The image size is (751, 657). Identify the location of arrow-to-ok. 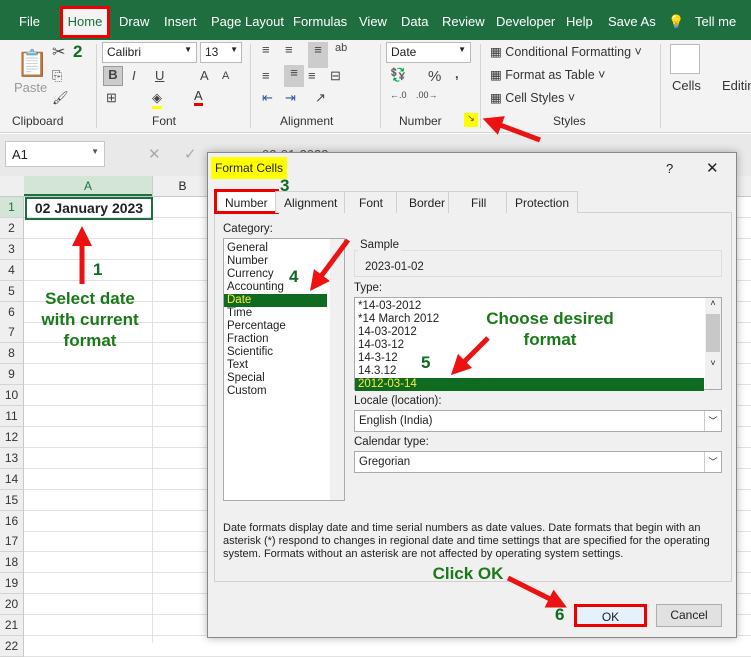
(536, 591).